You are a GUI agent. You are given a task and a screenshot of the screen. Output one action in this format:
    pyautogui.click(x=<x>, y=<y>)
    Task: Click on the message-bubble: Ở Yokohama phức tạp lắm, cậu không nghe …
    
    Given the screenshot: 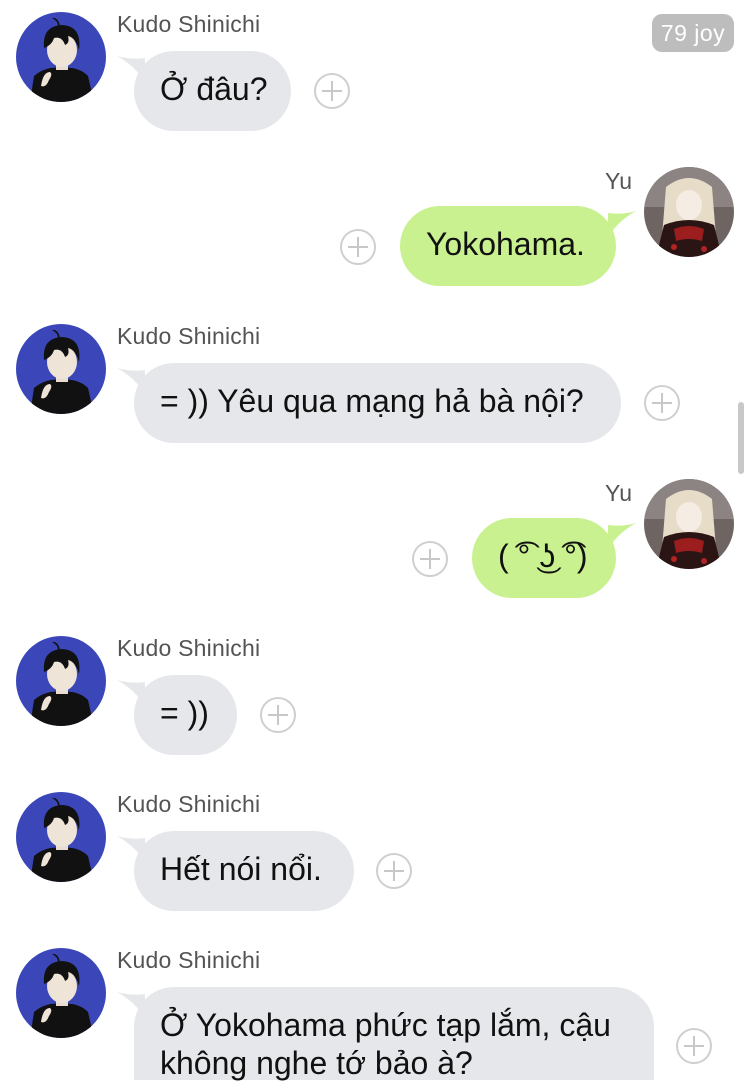 What is the action you would take?
    pyautogui.click(x=394, y=1034)
    